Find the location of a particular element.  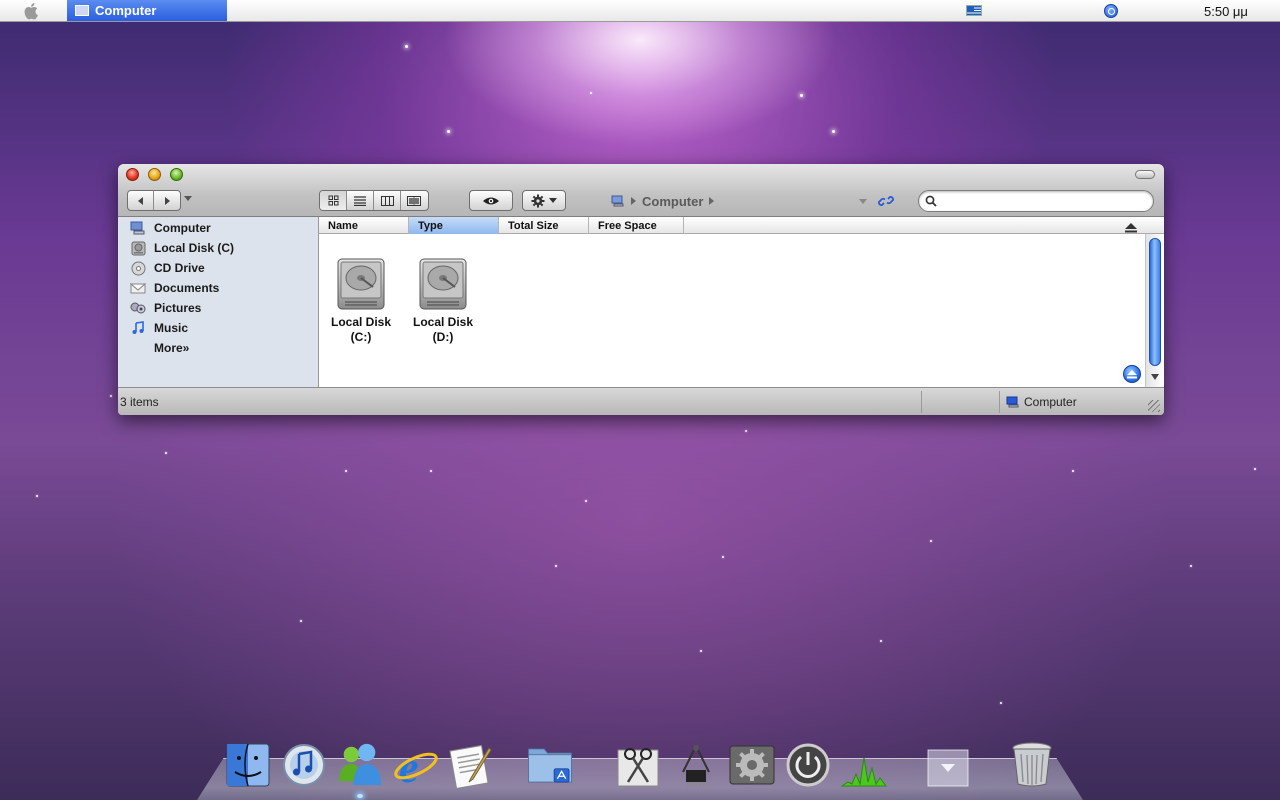

quick-look-button is located at coordinates (491, 200).